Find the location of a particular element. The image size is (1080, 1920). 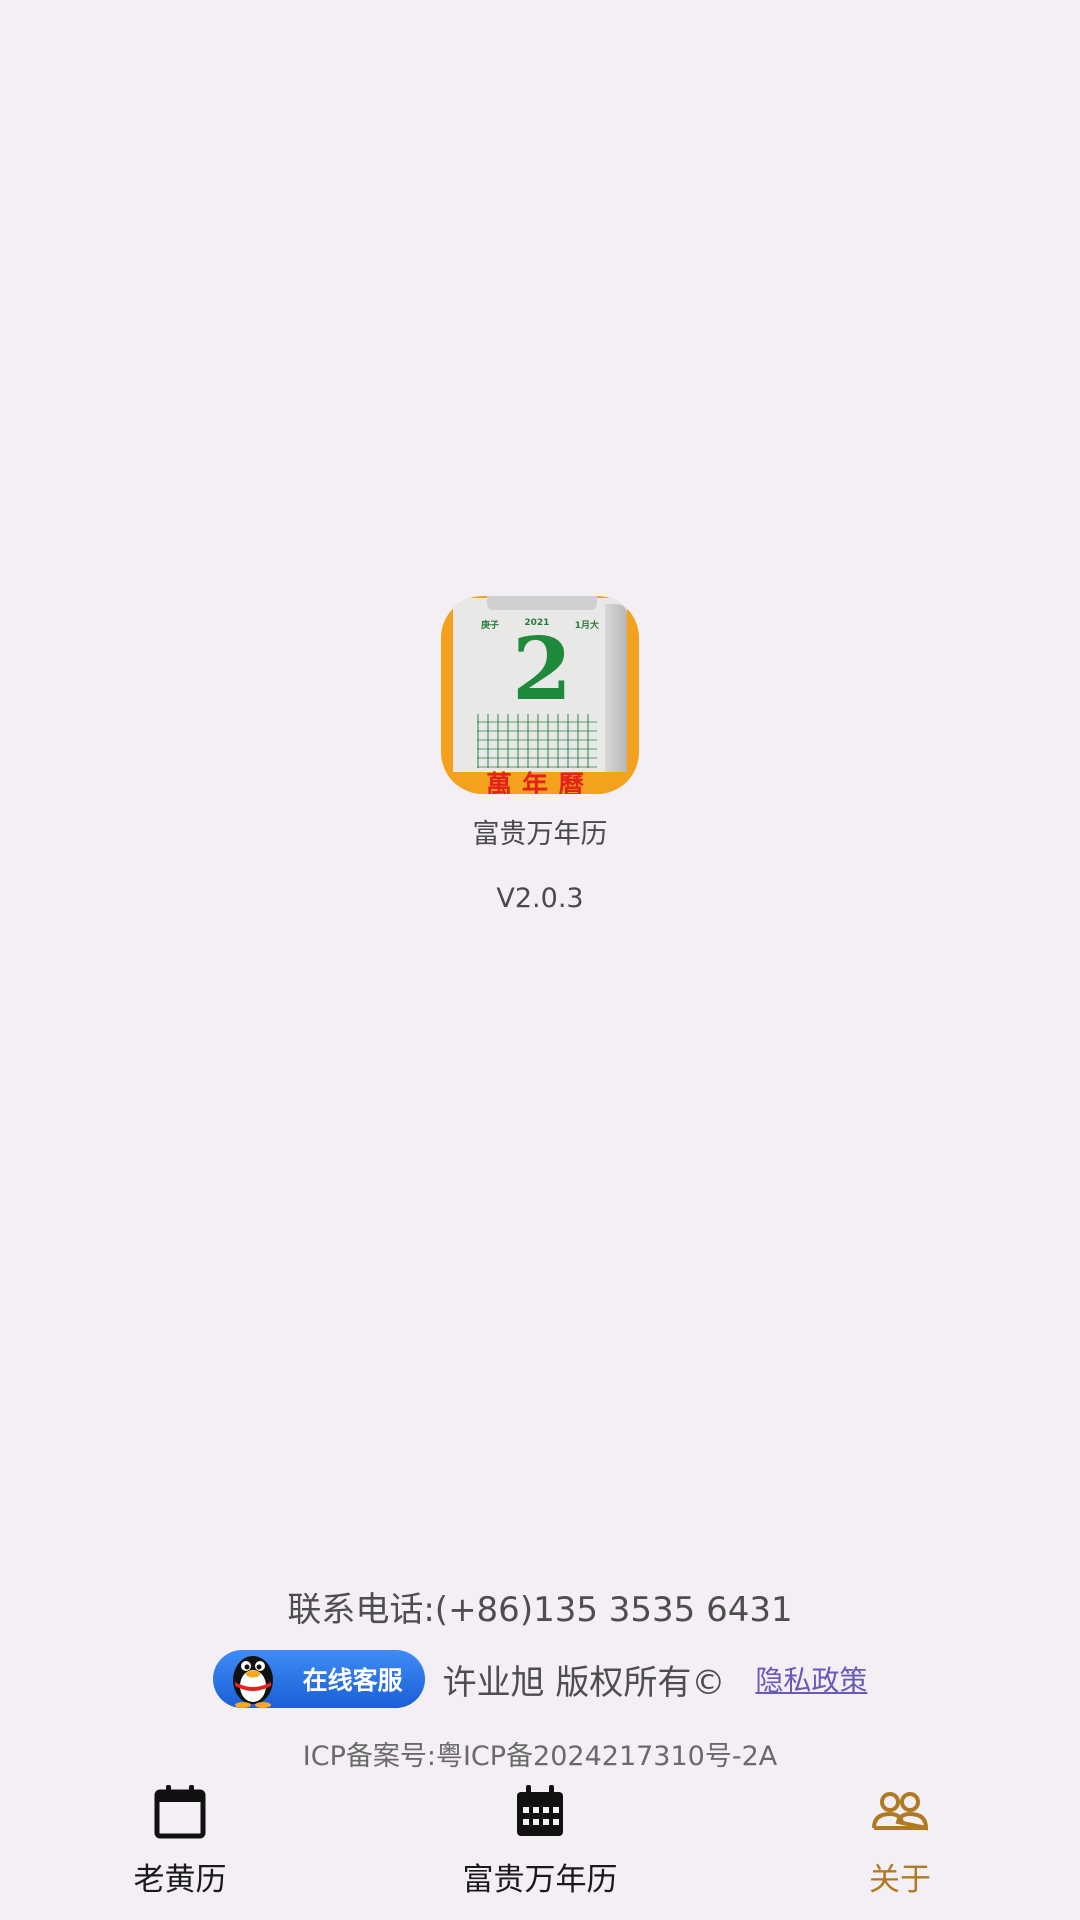

privacy-policy-link: 隐私政策 is located at coordinates (811, 1679).